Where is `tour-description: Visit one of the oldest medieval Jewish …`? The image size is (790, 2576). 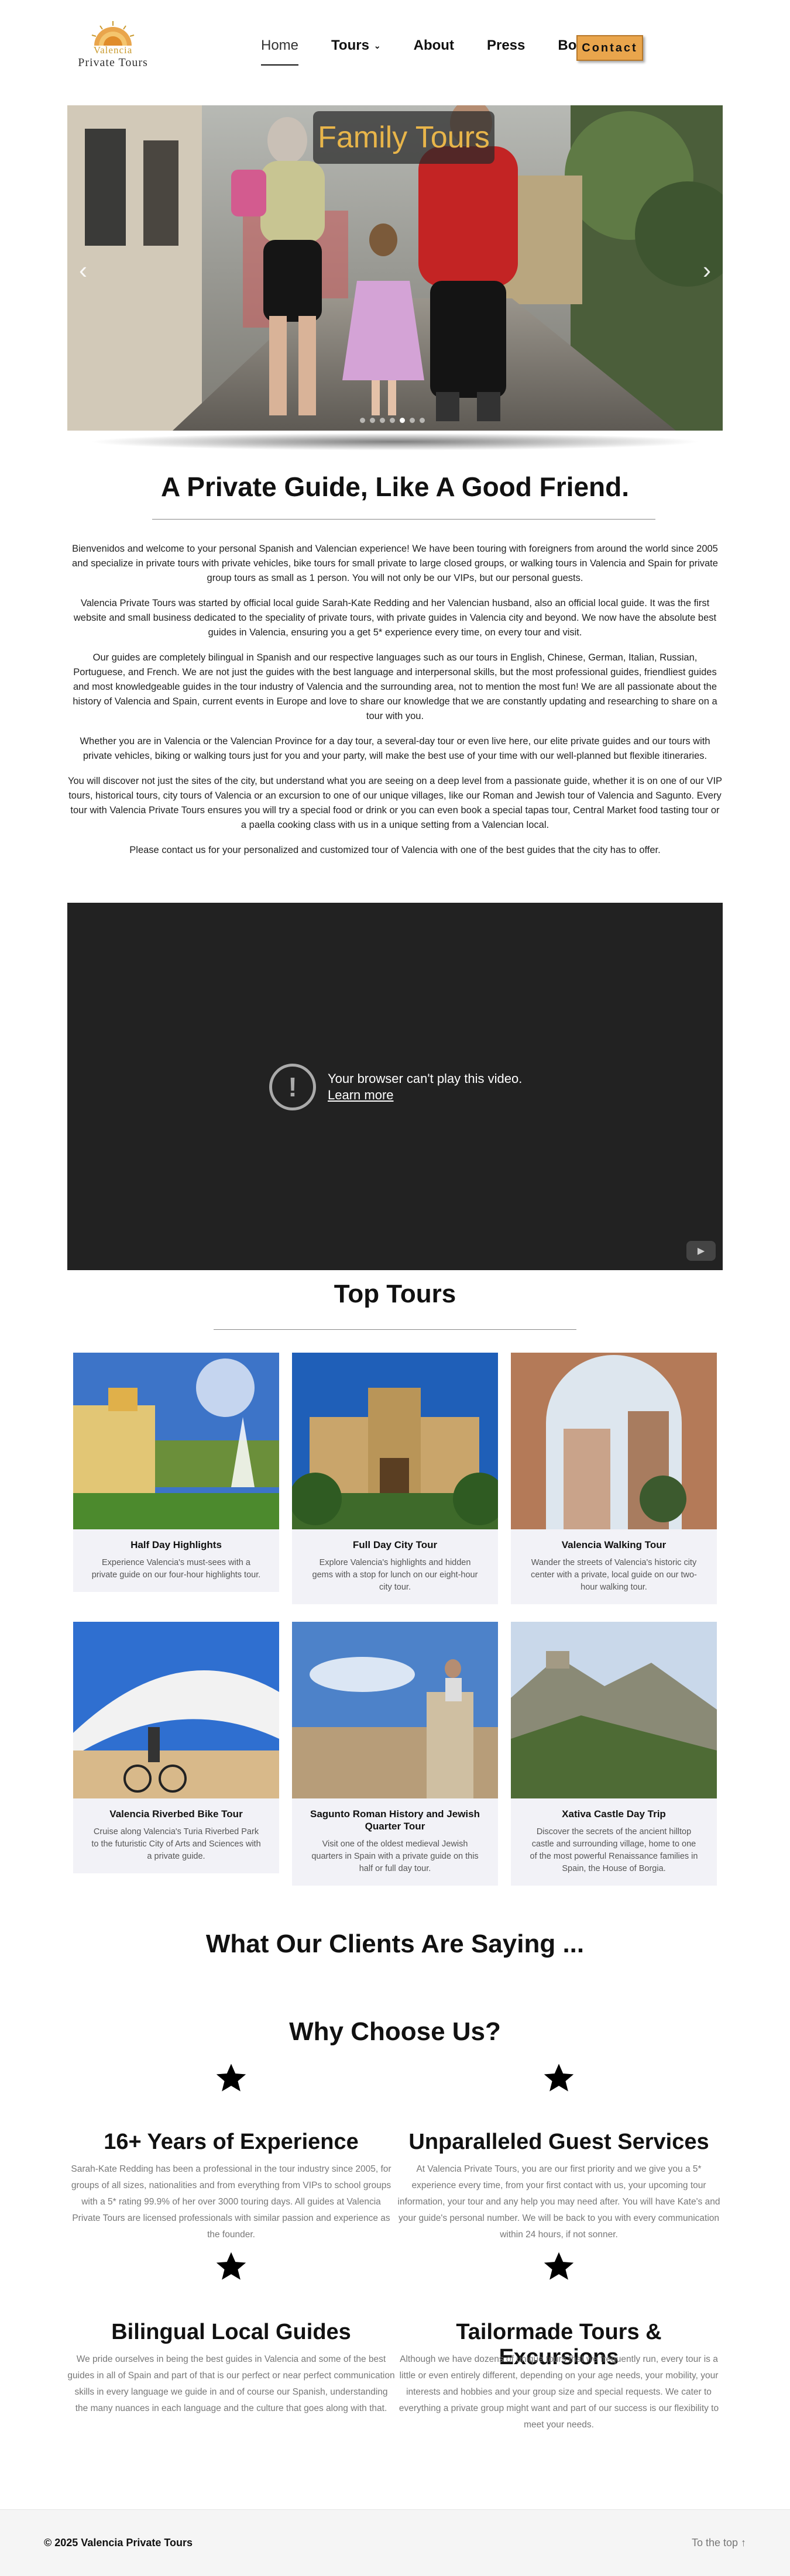
tour-description: Visit one of the oldest medieval Jewish … is located at coordinates (395, 1856).